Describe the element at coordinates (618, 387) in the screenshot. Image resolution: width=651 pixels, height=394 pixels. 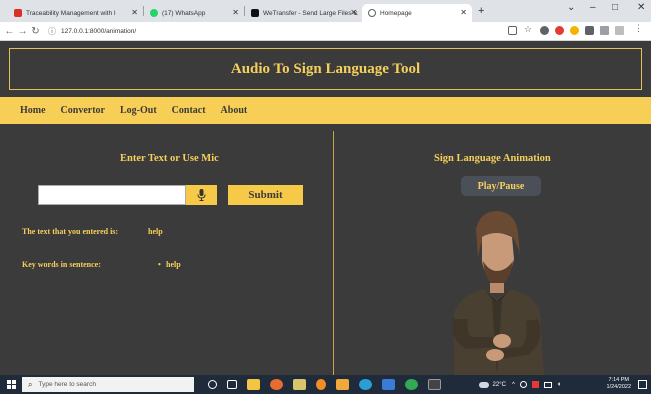
I see `clock-date: 1/24/2022` at that location.